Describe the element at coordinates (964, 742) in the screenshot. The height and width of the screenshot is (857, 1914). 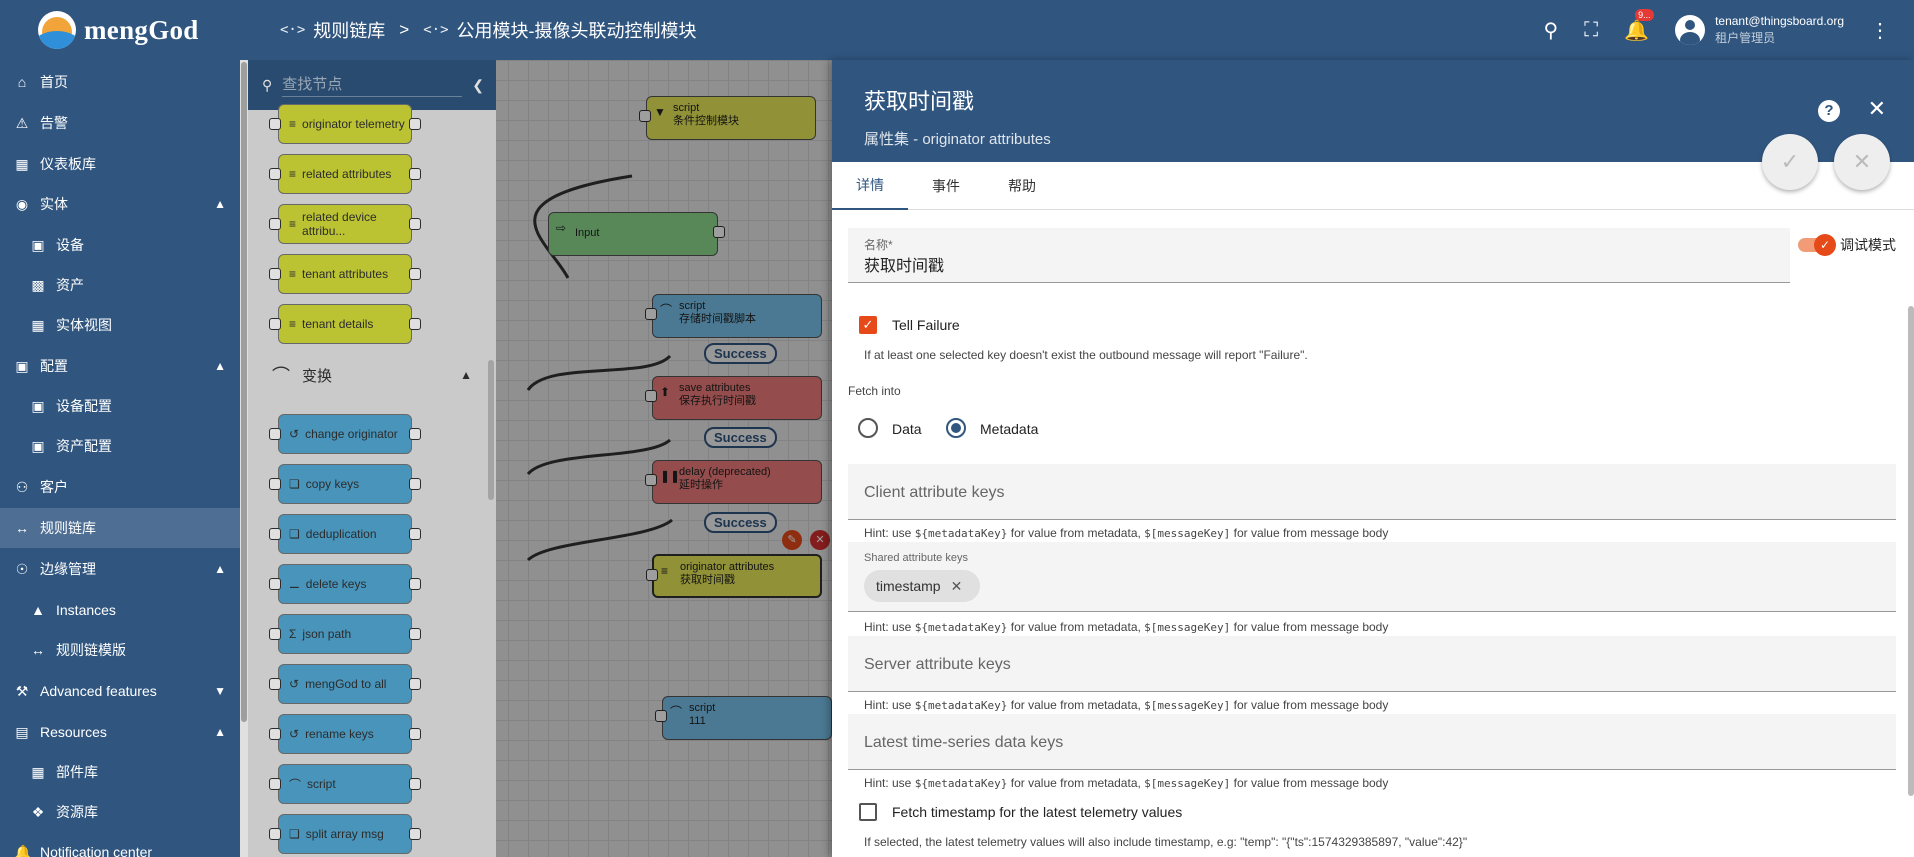
I see `latest-timeseries-keys-placeholder: Latest time-series data keys` at that location.